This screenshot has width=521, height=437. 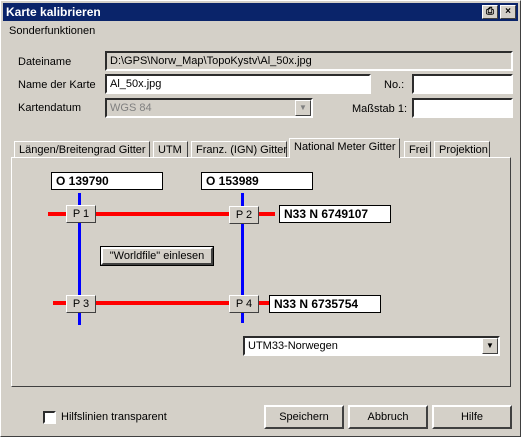 What do you see at coordinates (53, 12) in the screenshot?
I see `window-title: Karte kalibrieren` at bounding box center [53, 12].